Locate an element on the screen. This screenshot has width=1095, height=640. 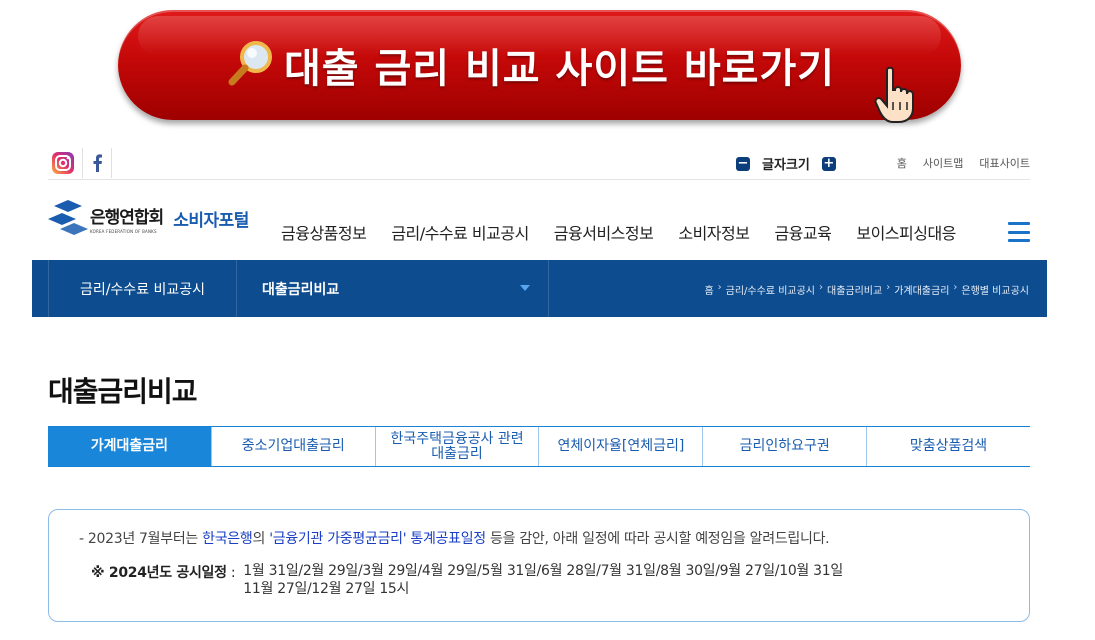
sns-links is located at coordinates (80, 163).